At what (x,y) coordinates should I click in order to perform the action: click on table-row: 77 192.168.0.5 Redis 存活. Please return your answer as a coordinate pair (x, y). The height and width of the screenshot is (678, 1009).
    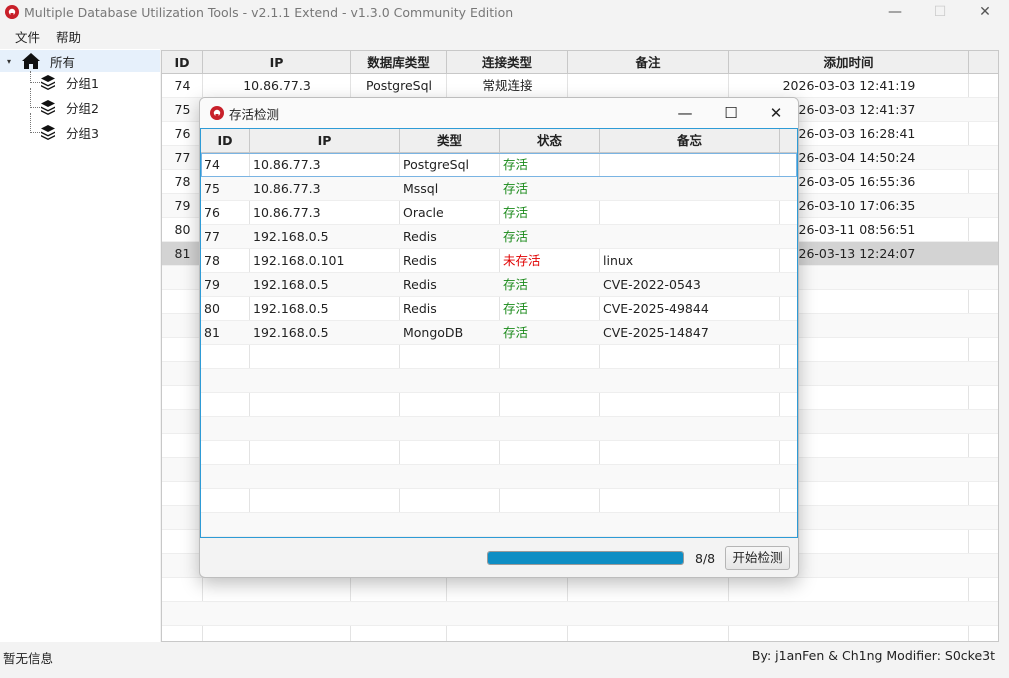
    Looking at the image, I should click on (499, 237).